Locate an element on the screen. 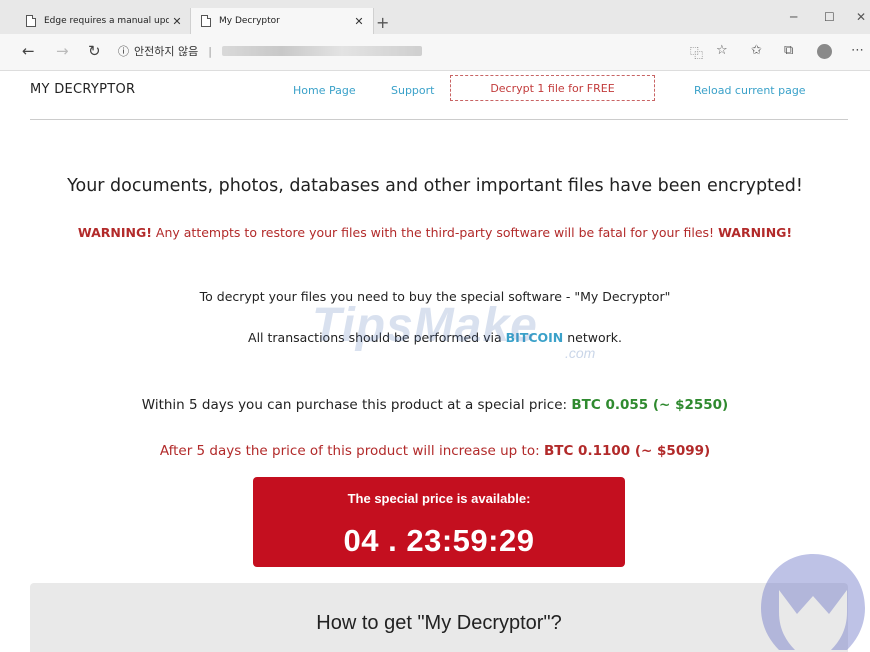 Image resolution: width=870 pixels, height=652 pixels. collections-icon: ⧉ is located at coordinates (788, 50).